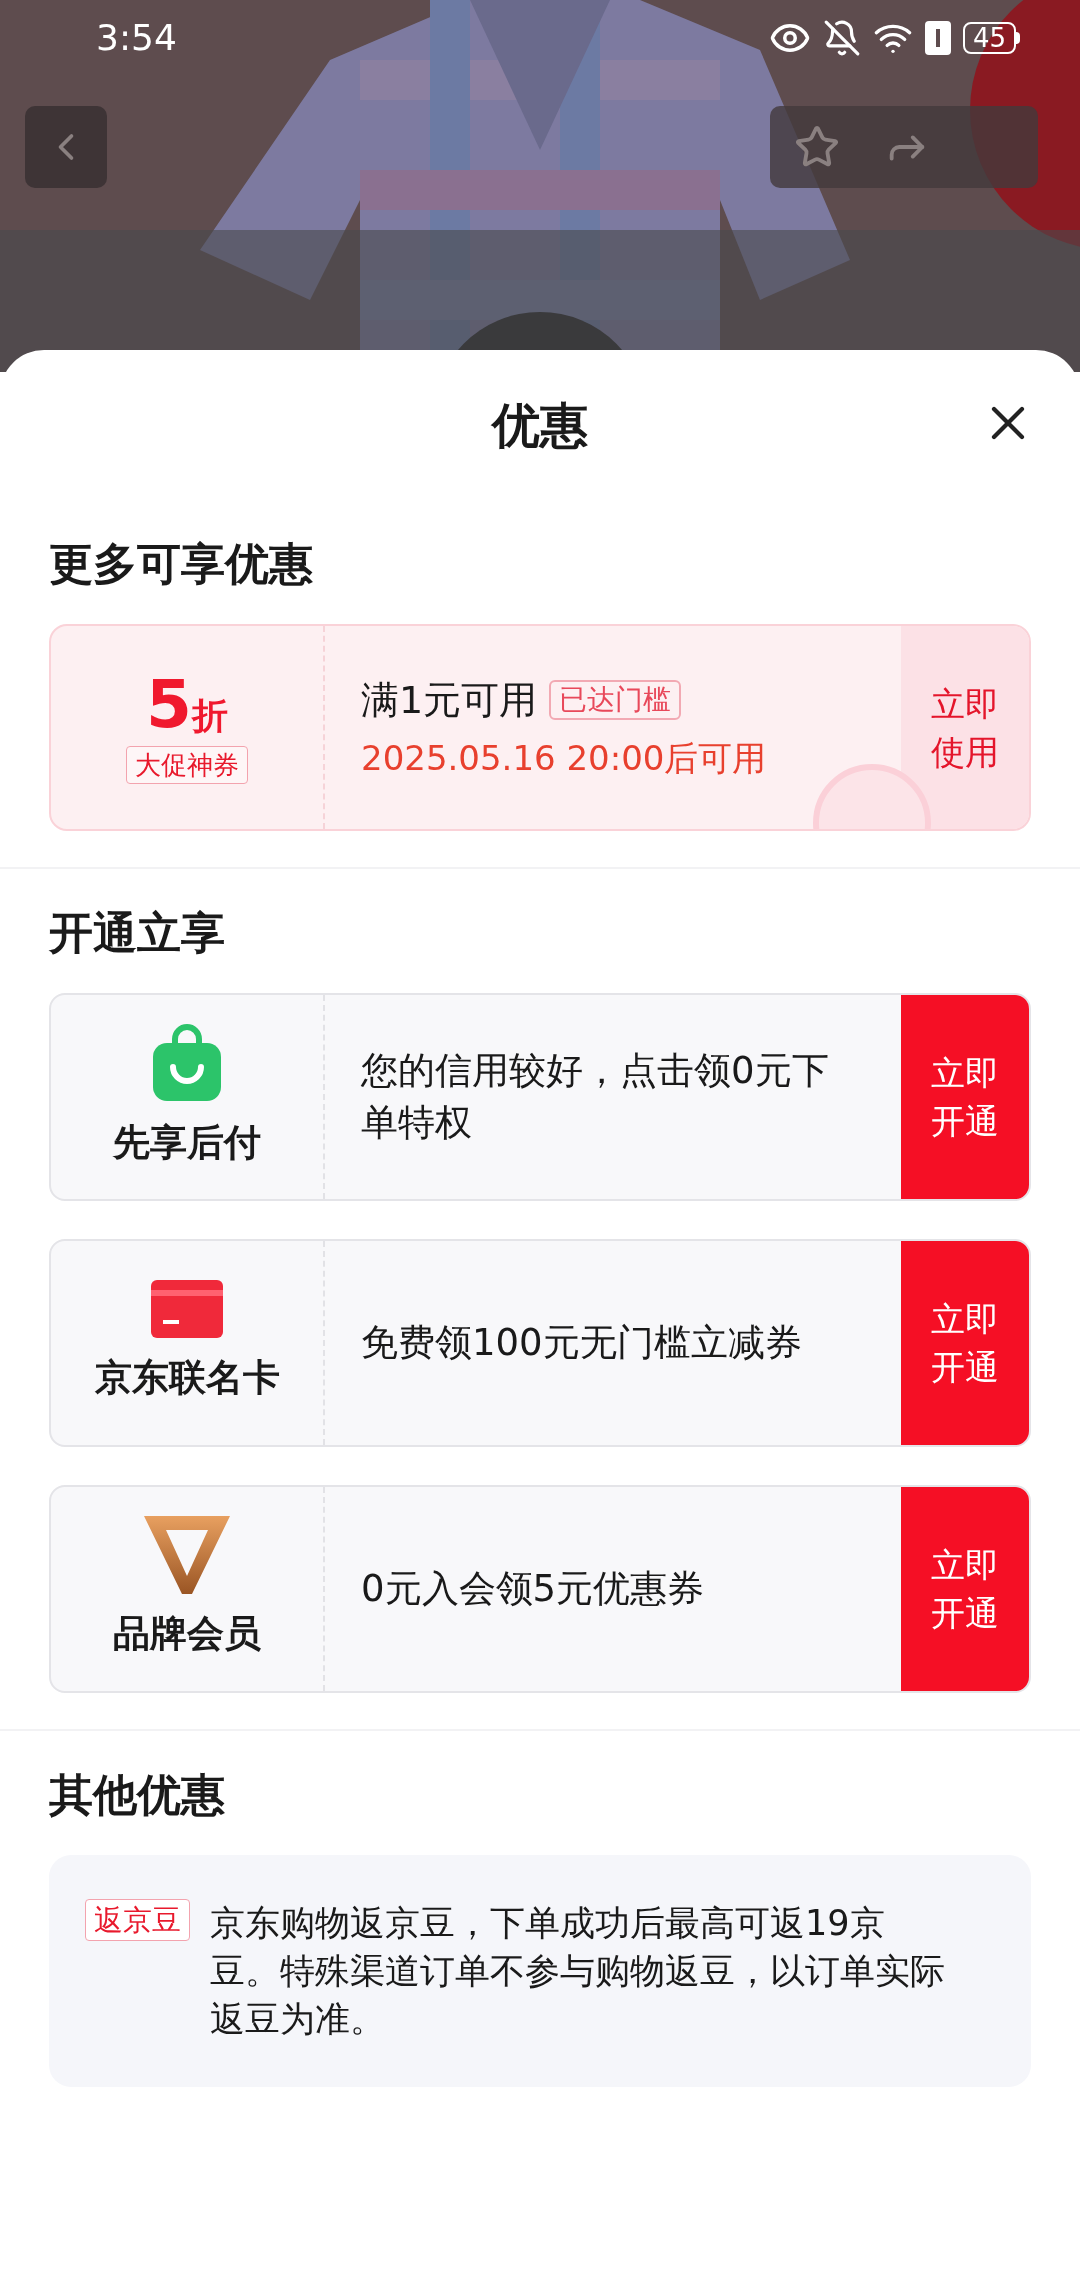 Image resolution: width=1080 pixels, height=2280 pixels. What do you see at coordinates (136, 37) in the screenshot?
I see `status-time: 3:54` at bounding box center [136, 37].